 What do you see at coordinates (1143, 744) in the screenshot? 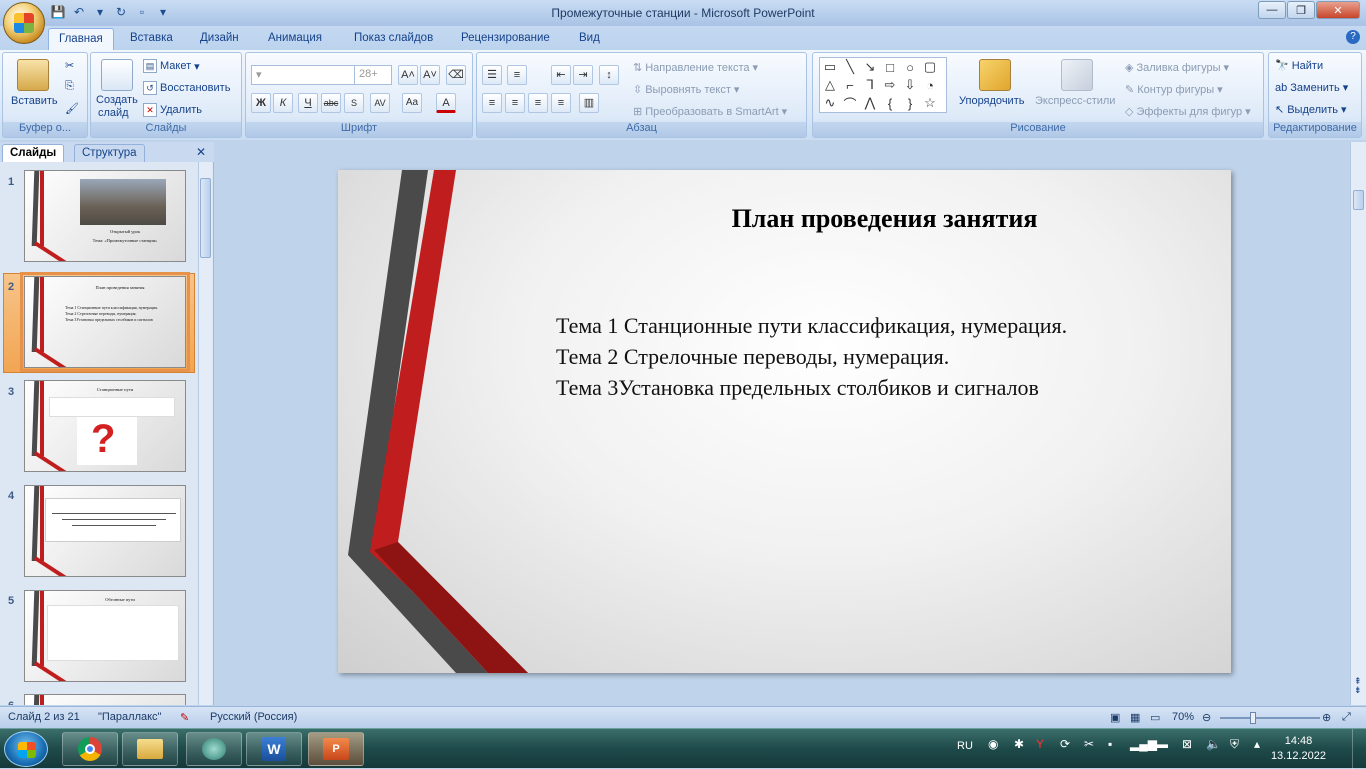
I see `signal-icon: ▂▄▆` at bounding box center [1143, 744].